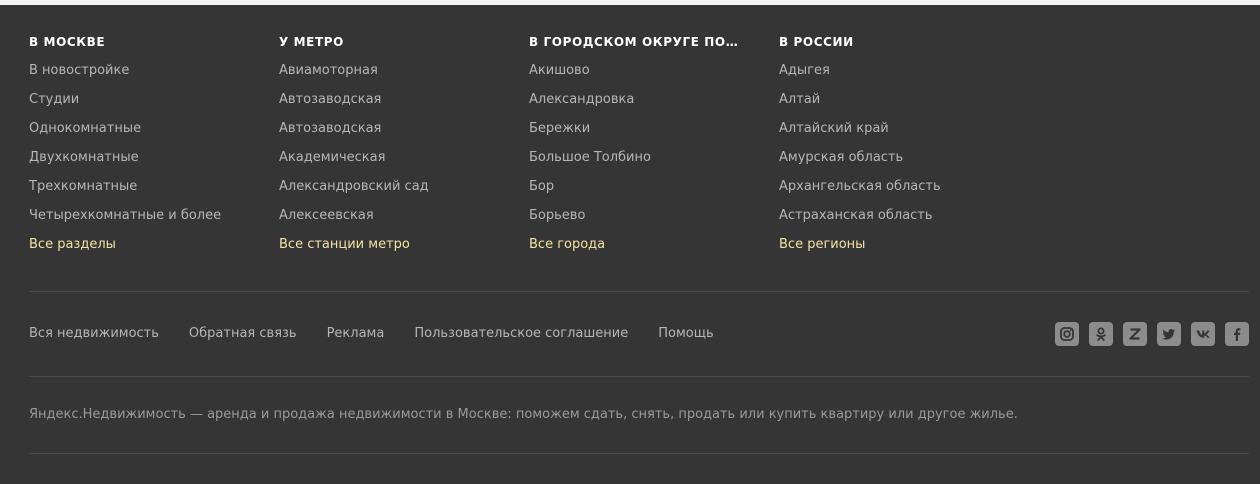 Image resolution: width=1260 pixels, height=484 pixels. I want to click on footer-link: Акишово, so click(559, 70).